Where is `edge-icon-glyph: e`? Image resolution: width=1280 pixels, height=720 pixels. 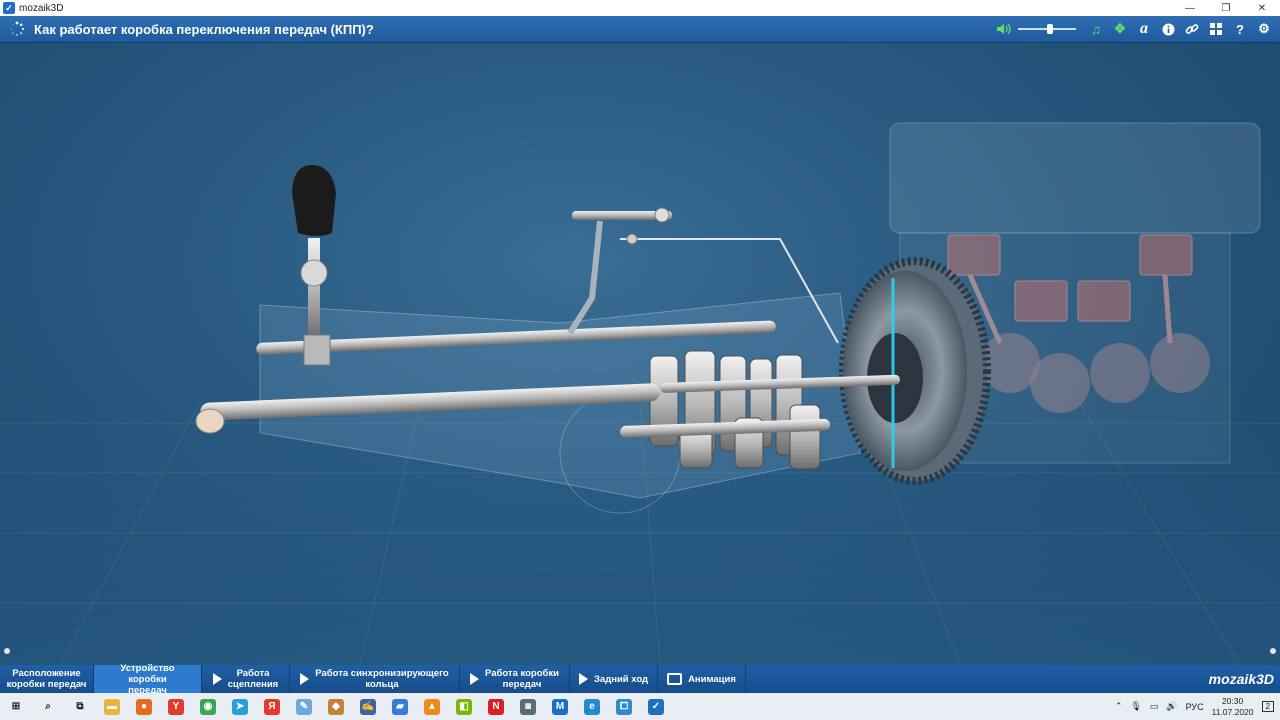
edge-icon-glyph: e is located at coordinates (592, 706).